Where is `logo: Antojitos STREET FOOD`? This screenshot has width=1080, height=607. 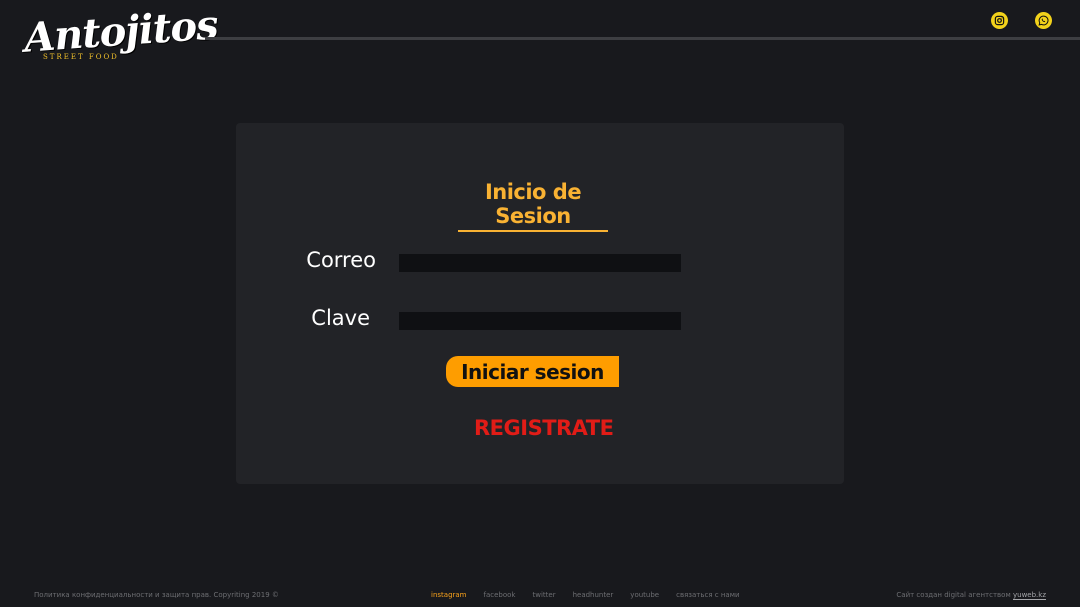 logo: Antojitos STREET FOOD is located at coordinates (121, 34).